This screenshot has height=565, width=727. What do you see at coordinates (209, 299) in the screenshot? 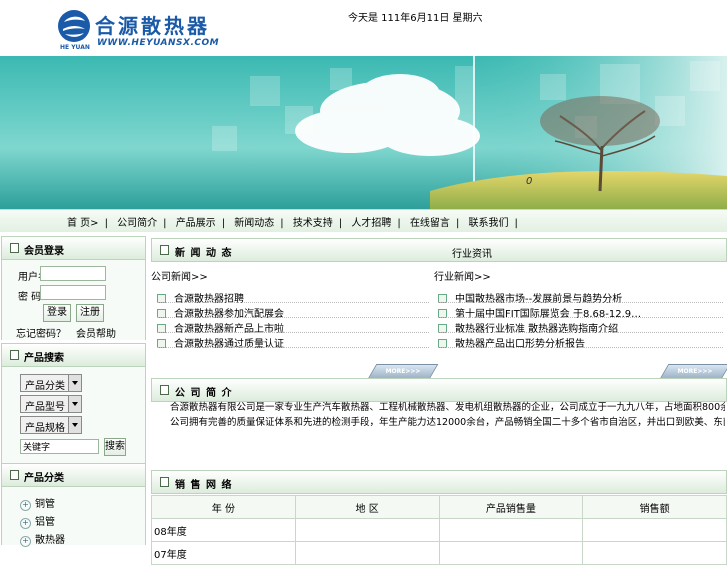
I see `news-item-label: 合源散热器招聘` at bounding box center [209, 299].